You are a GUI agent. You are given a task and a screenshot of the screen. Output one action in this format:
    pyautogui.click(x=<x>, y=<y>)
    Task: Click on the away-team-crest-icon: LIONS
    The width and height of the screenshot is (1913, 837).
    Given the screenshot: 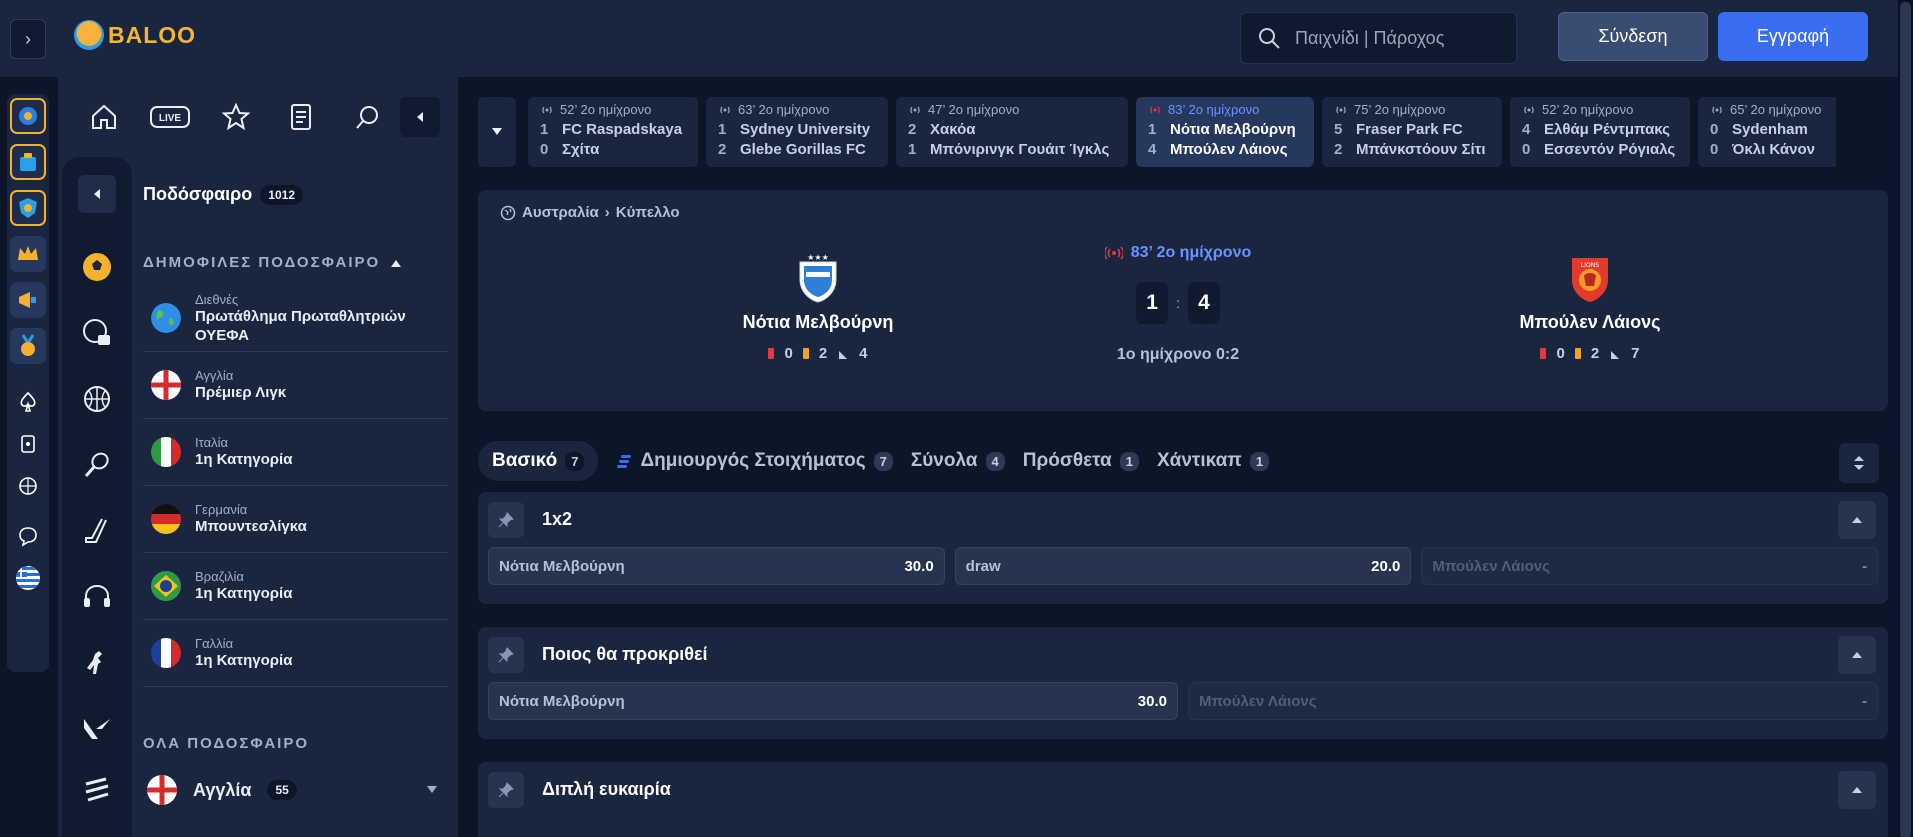 What is the action you would take?
    pyautogui.click(x=1590, y=280)
    